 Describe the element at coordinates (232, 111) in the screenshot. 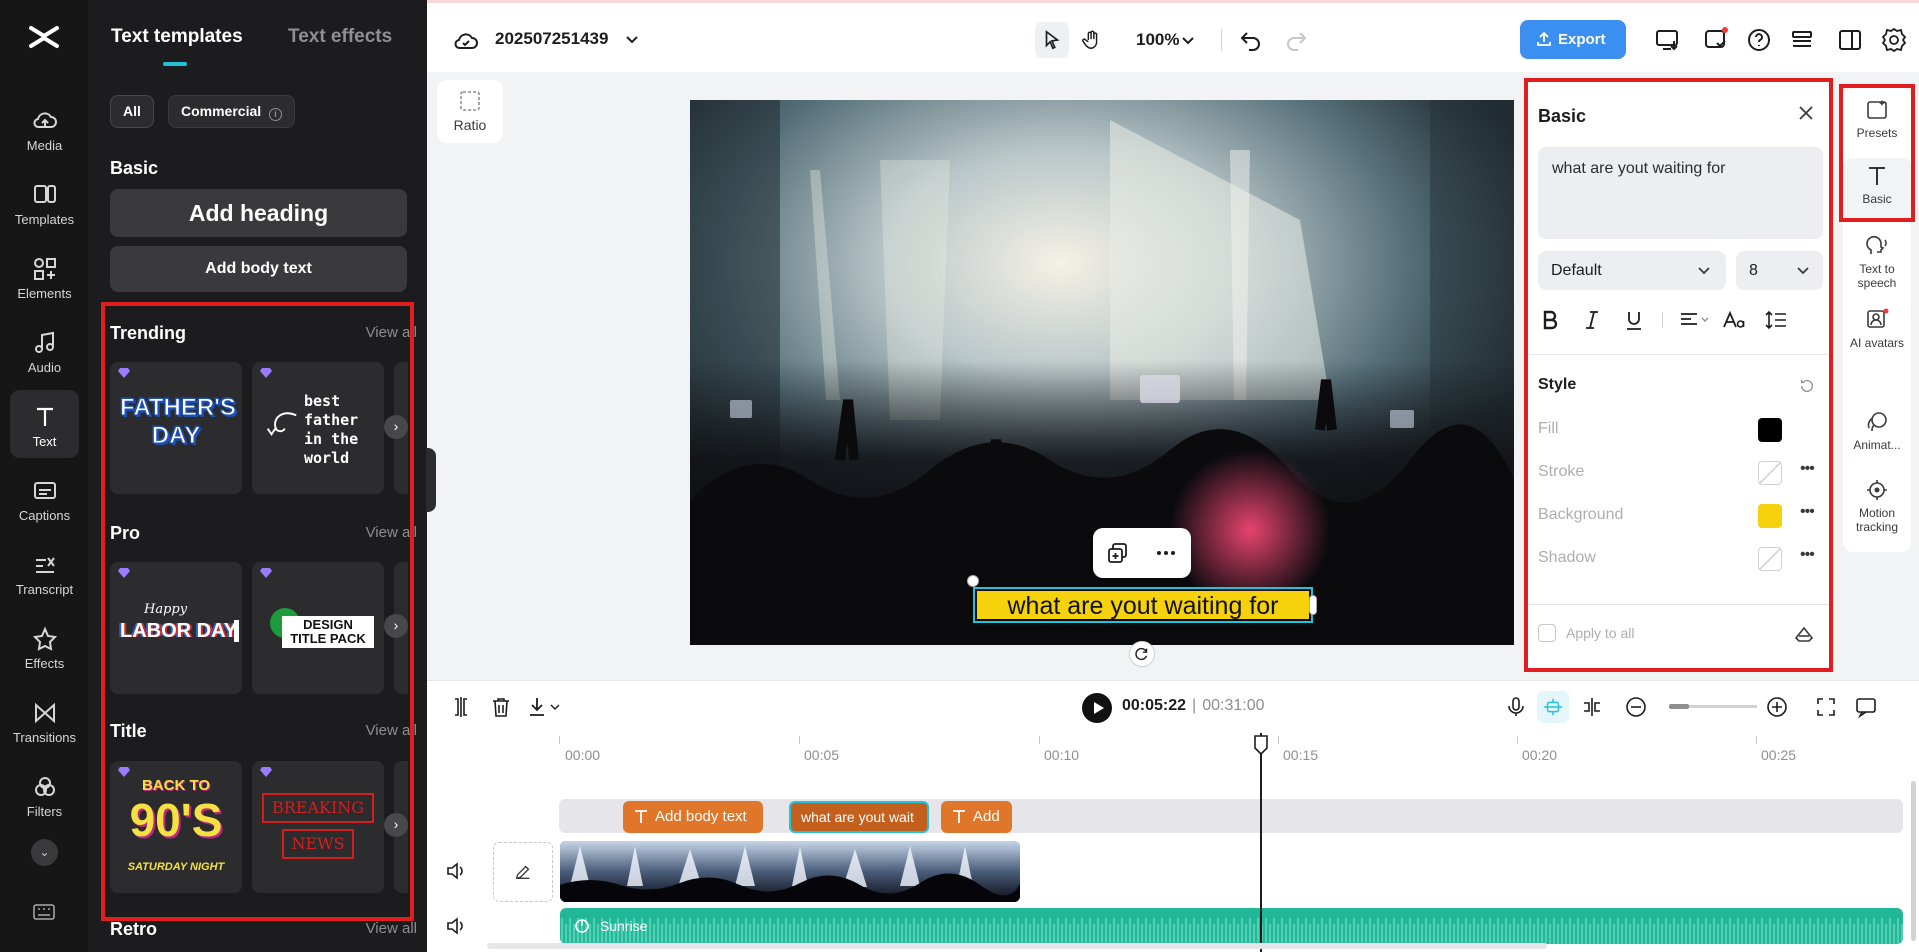

I see `filter-chip-commercial: Commercial i` at that location.